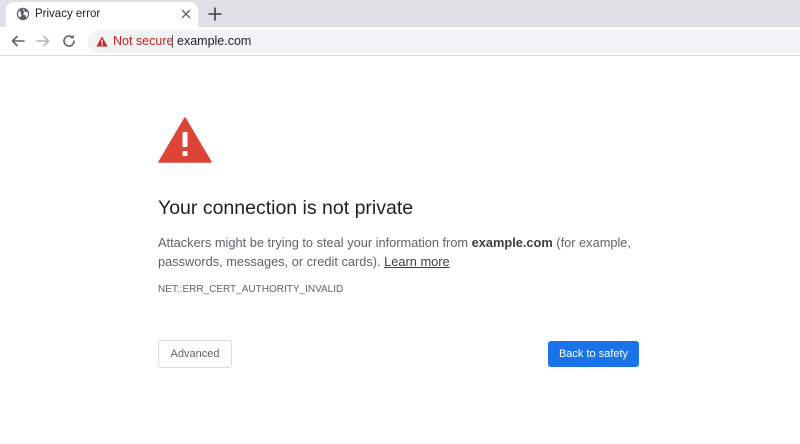  Describe the element at coordinates (18, 41) in the screenshot. I see `arrow-left-icon` at that location.